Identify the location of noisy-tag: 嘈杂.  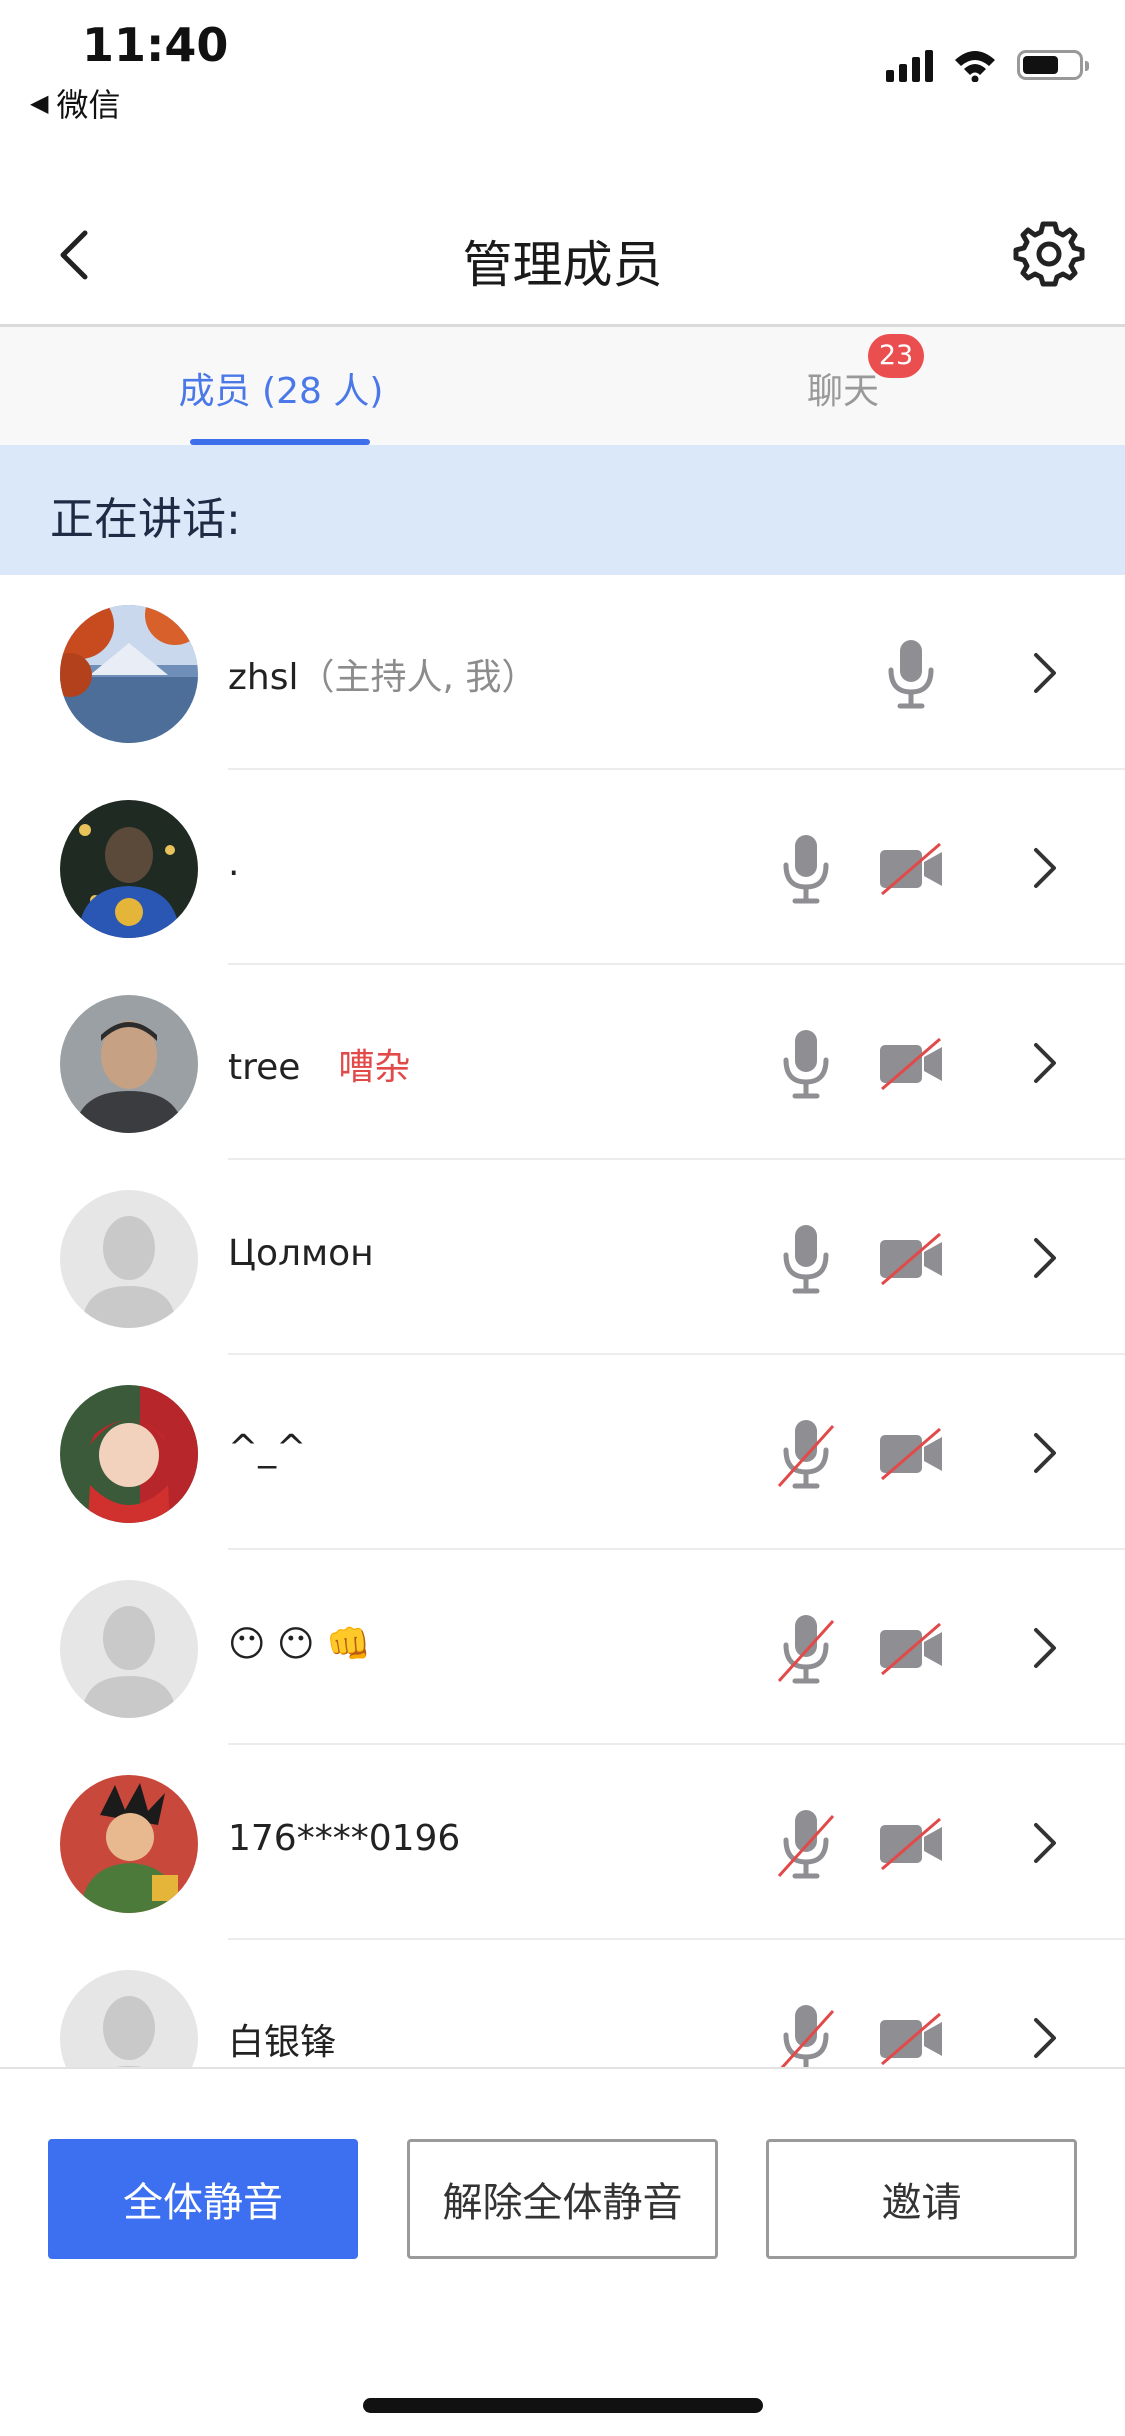
(374, 1067).